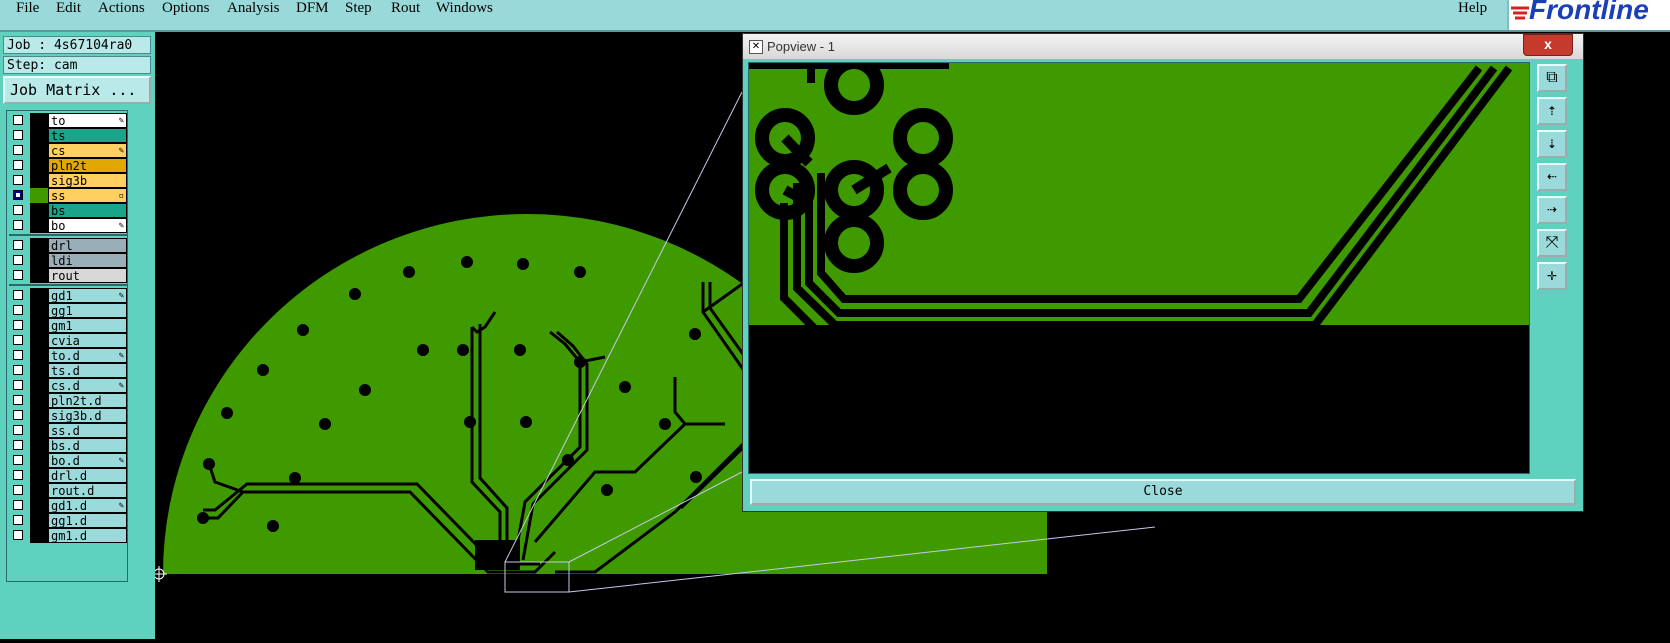 Image resolution: width=1670 pixels, height=643 pixels. I want to click on layer-row-bo: bo ✎, so click(68, 225).